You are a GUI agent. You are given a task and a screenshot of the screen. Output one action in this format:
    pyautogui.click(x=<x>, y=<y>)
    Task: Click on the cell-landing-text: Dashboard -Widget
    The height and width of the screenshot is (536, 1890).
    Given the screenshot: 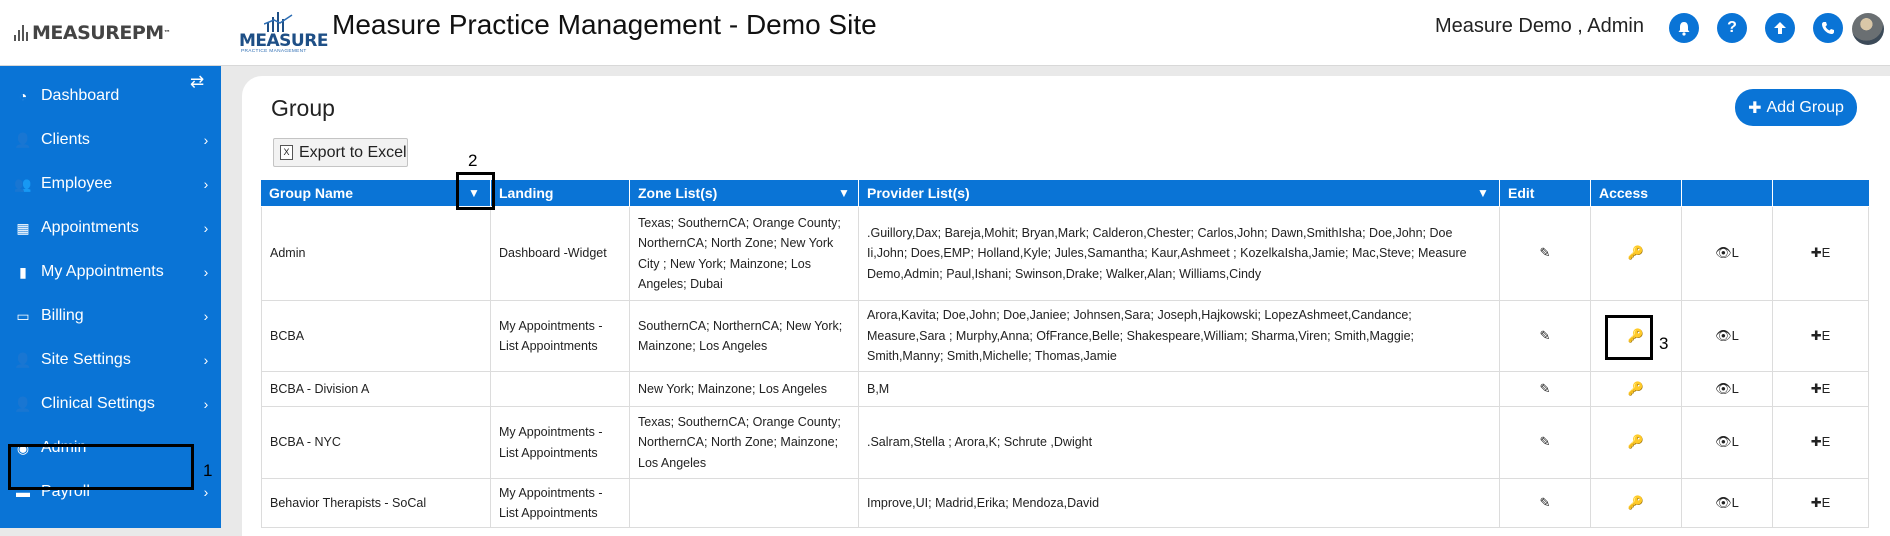 What is the action you would take?
    pyautogui.click(x=553, y=253)
    